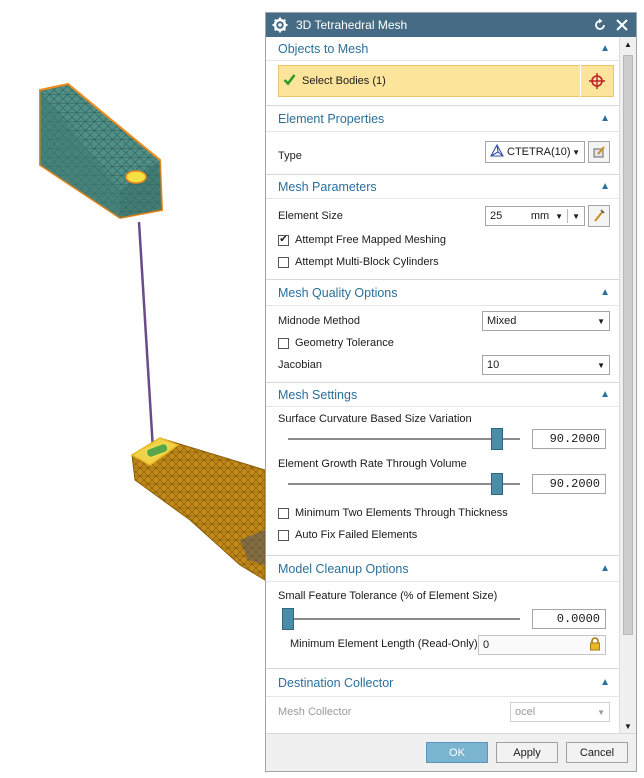 The width and height of the screenshot is (644, 778). Describe the element at coordinates (372, 464) in the screenshot. I see `growth-rate-label: Element Growth Rate Through Volume` at that location.